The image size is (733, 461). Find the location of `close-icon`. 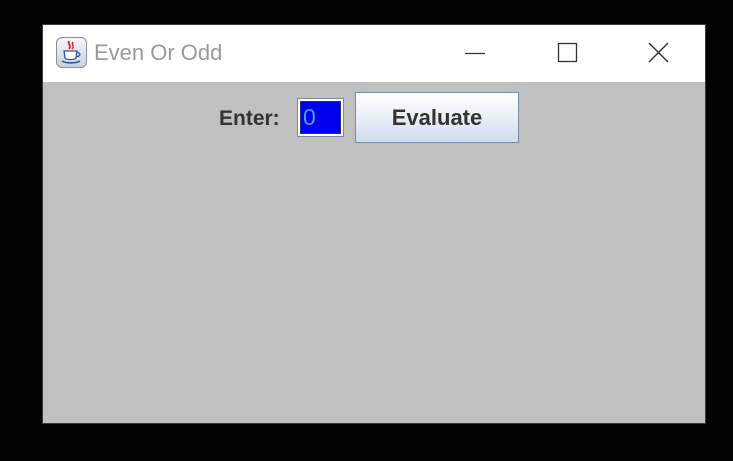

close-icon is located at coordinates (658, 52).